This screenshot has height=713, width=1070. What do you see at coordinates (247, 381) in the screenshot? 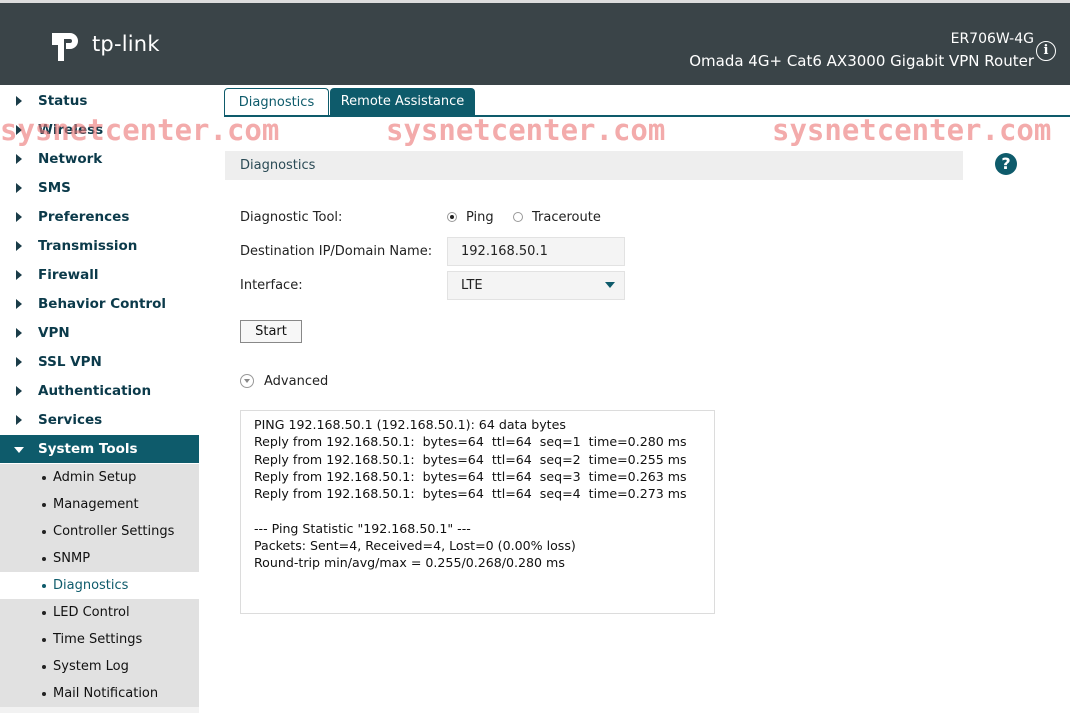
I see `expand-advanced-icon` at bounding box center [247, 381].